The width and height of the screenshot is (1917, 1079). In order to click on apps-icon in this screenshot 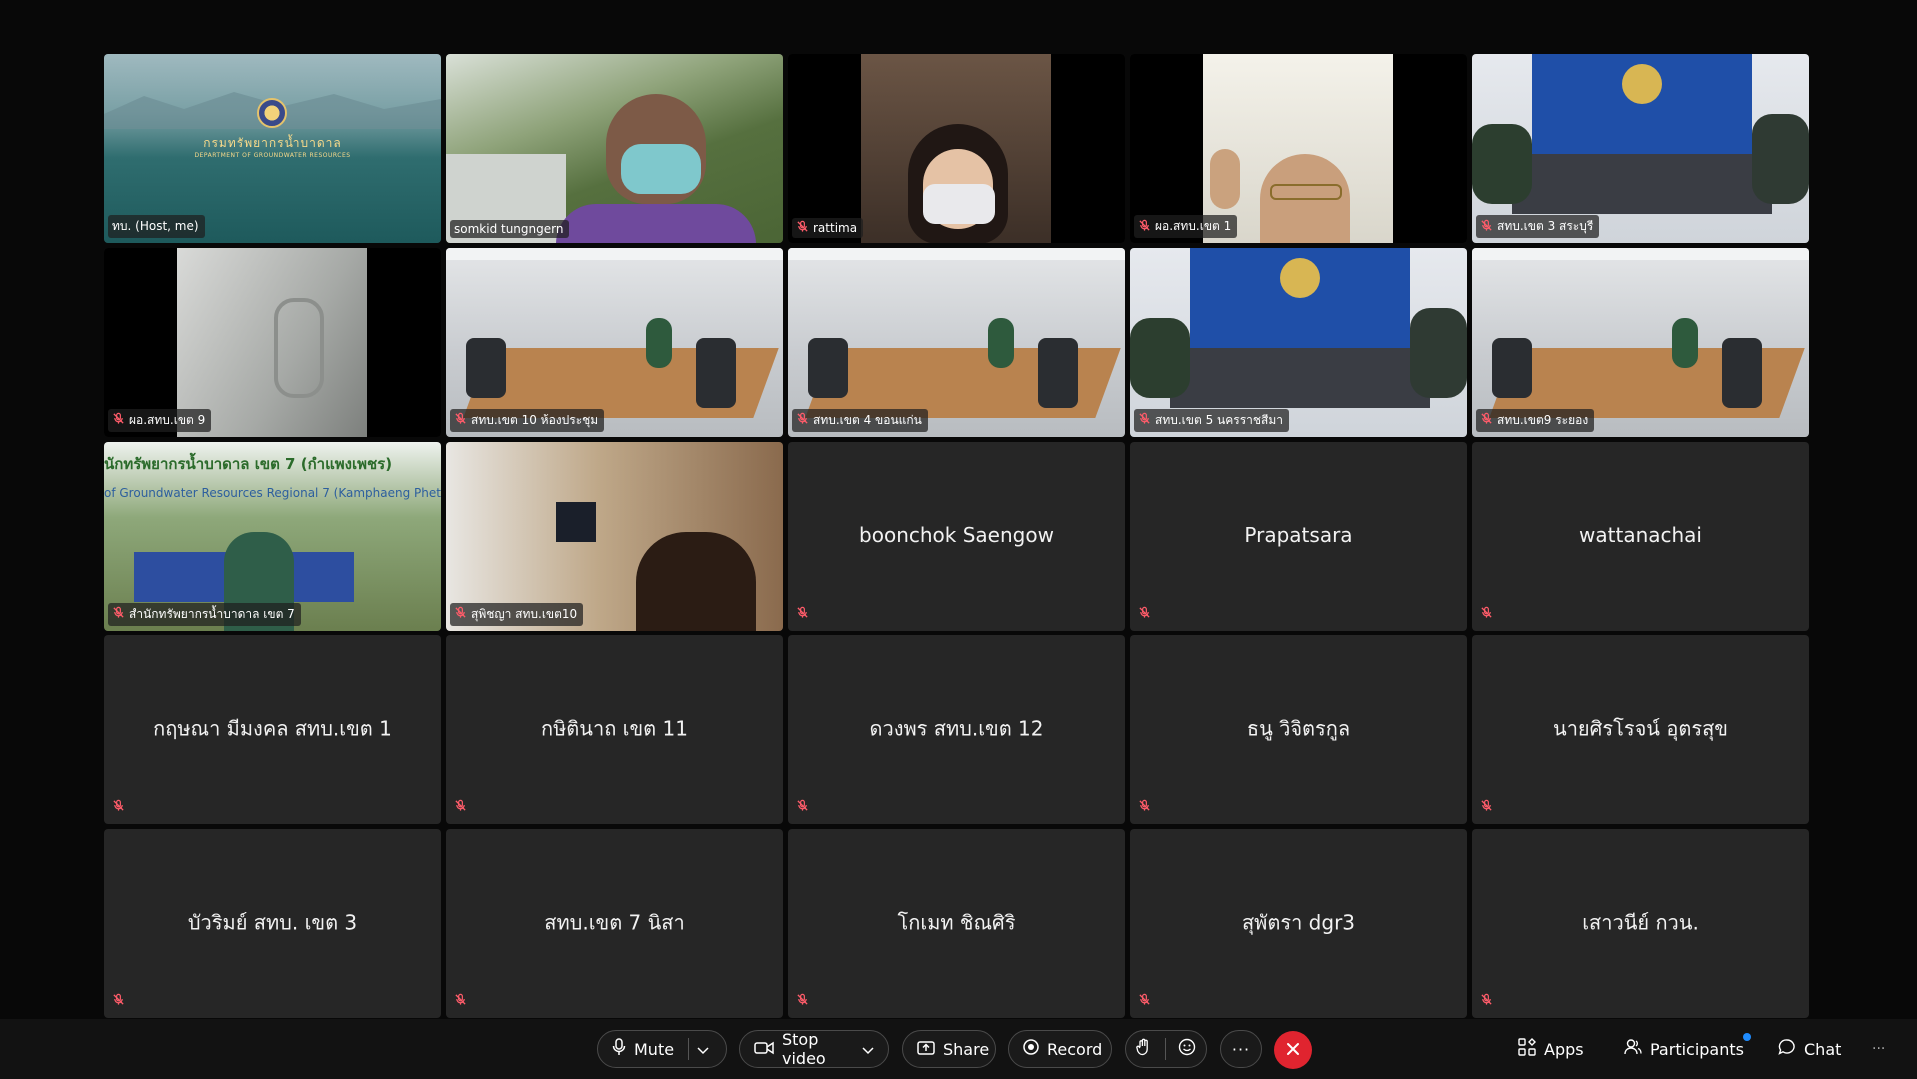, I will do `click(1527, 1049)`.